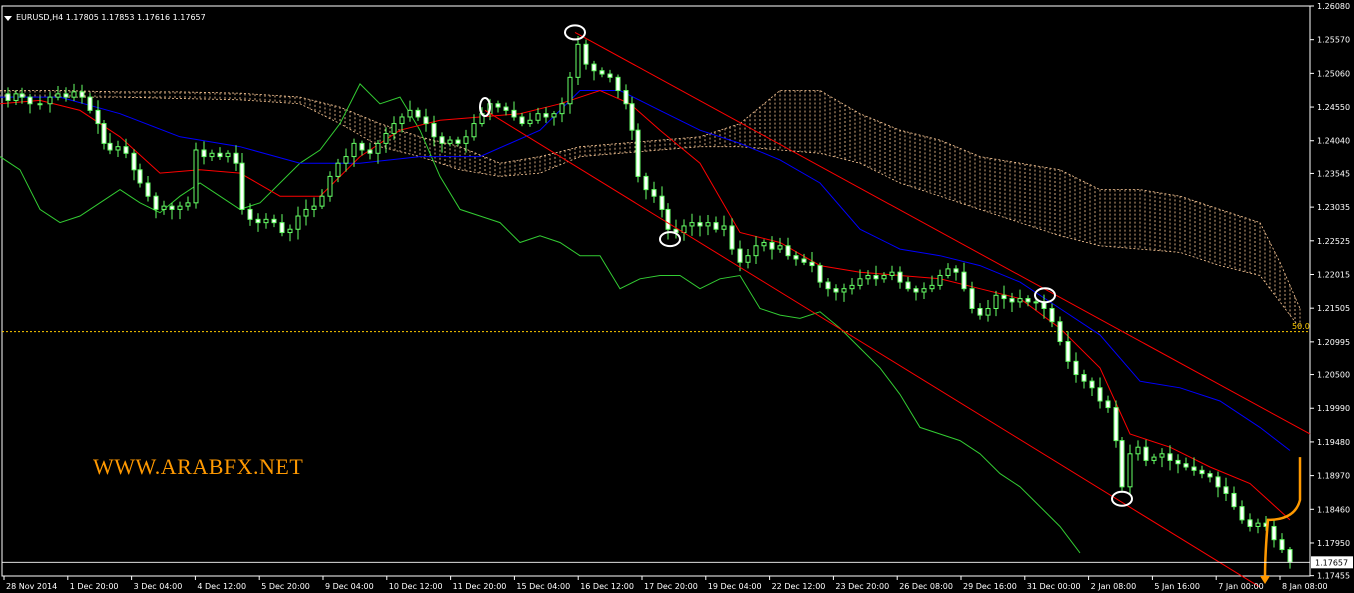 Image resolution: width=1354 pixels, height=593 pixels. I want to click on x-tick-label: 10 Dec 12:00, so click(416, 586).